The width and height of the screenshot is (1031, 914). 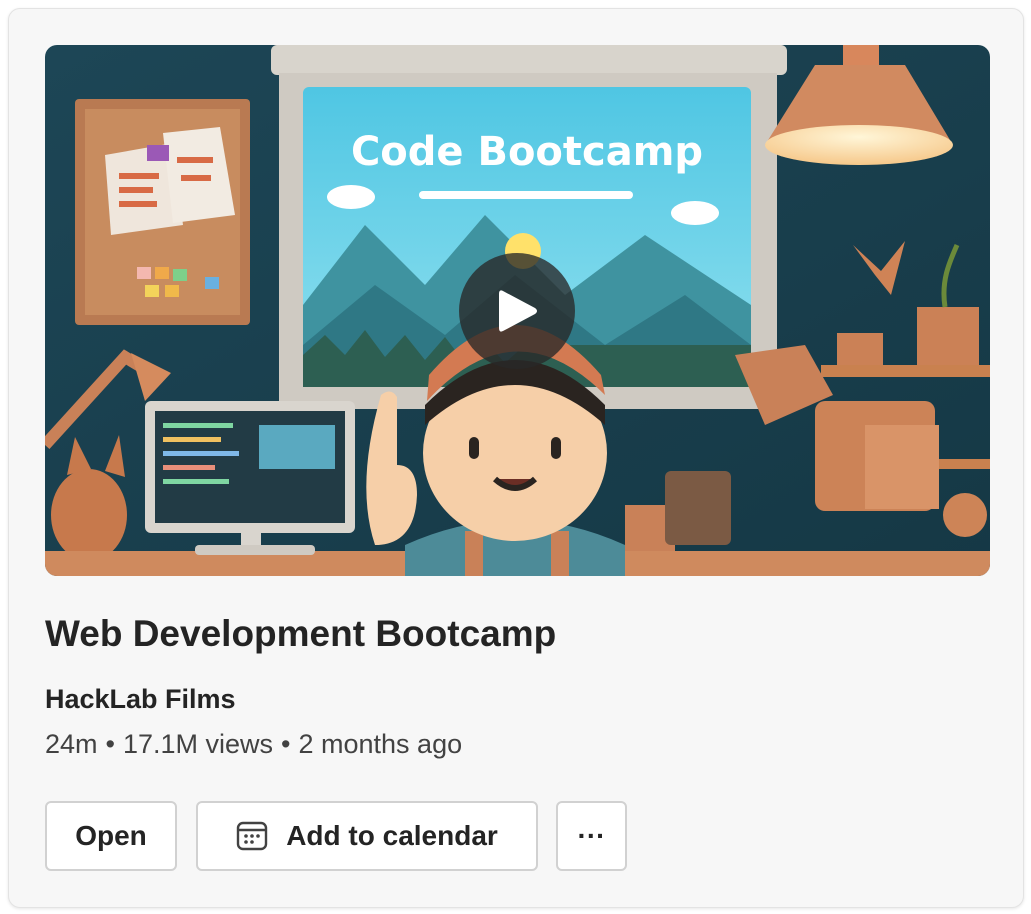 I want to click on channel-name: HackLab Films, so click(x=140, y=699).